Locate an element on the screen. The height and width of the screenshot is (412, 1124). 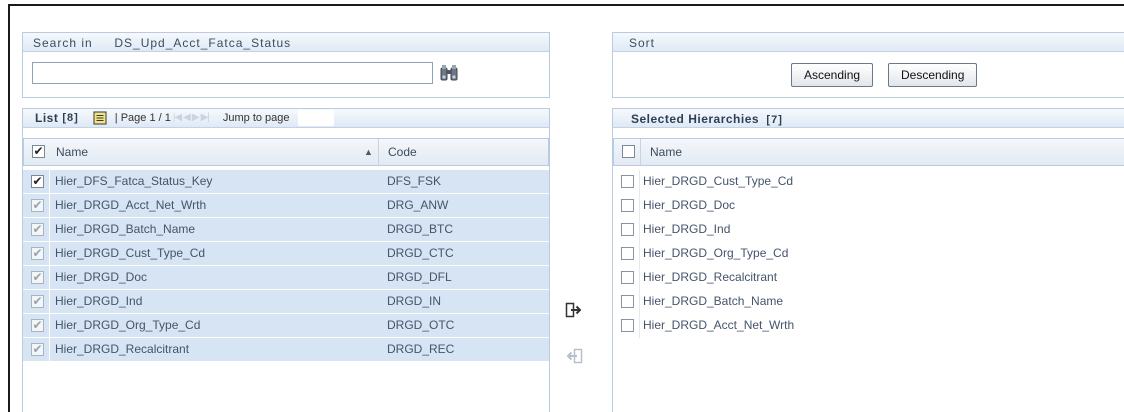
list-grid-header: ✔ Name ▲ Code is located at coordinates (286, 152).